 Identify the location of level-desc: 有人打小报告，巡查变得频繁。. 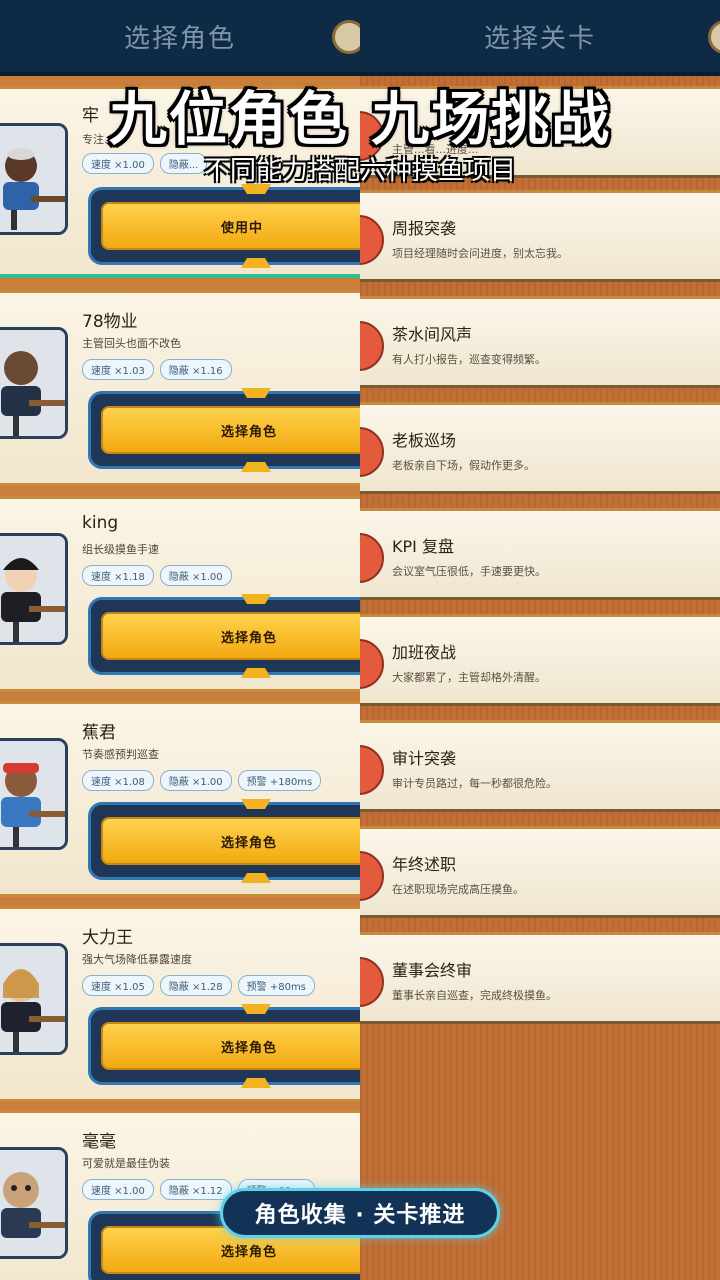
(469, 359).